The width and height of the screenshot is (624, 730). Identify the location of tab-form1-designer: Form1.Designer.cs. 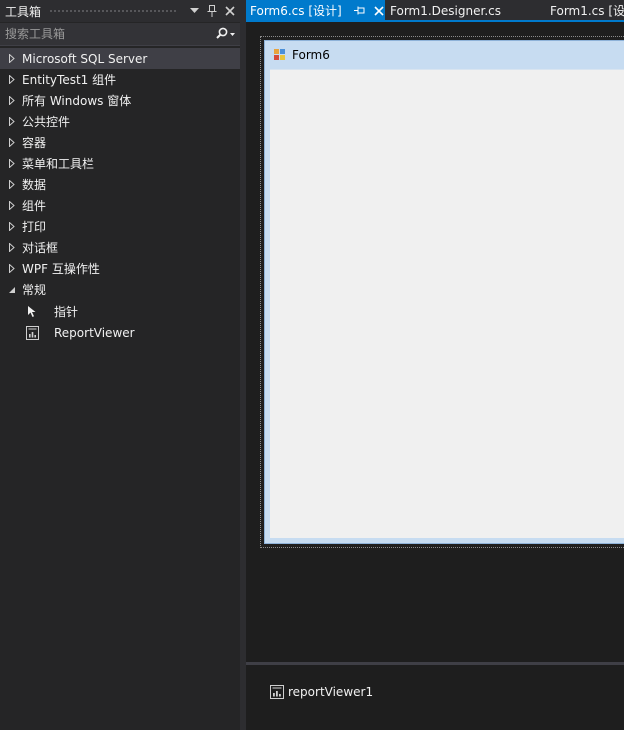
(445, 10).